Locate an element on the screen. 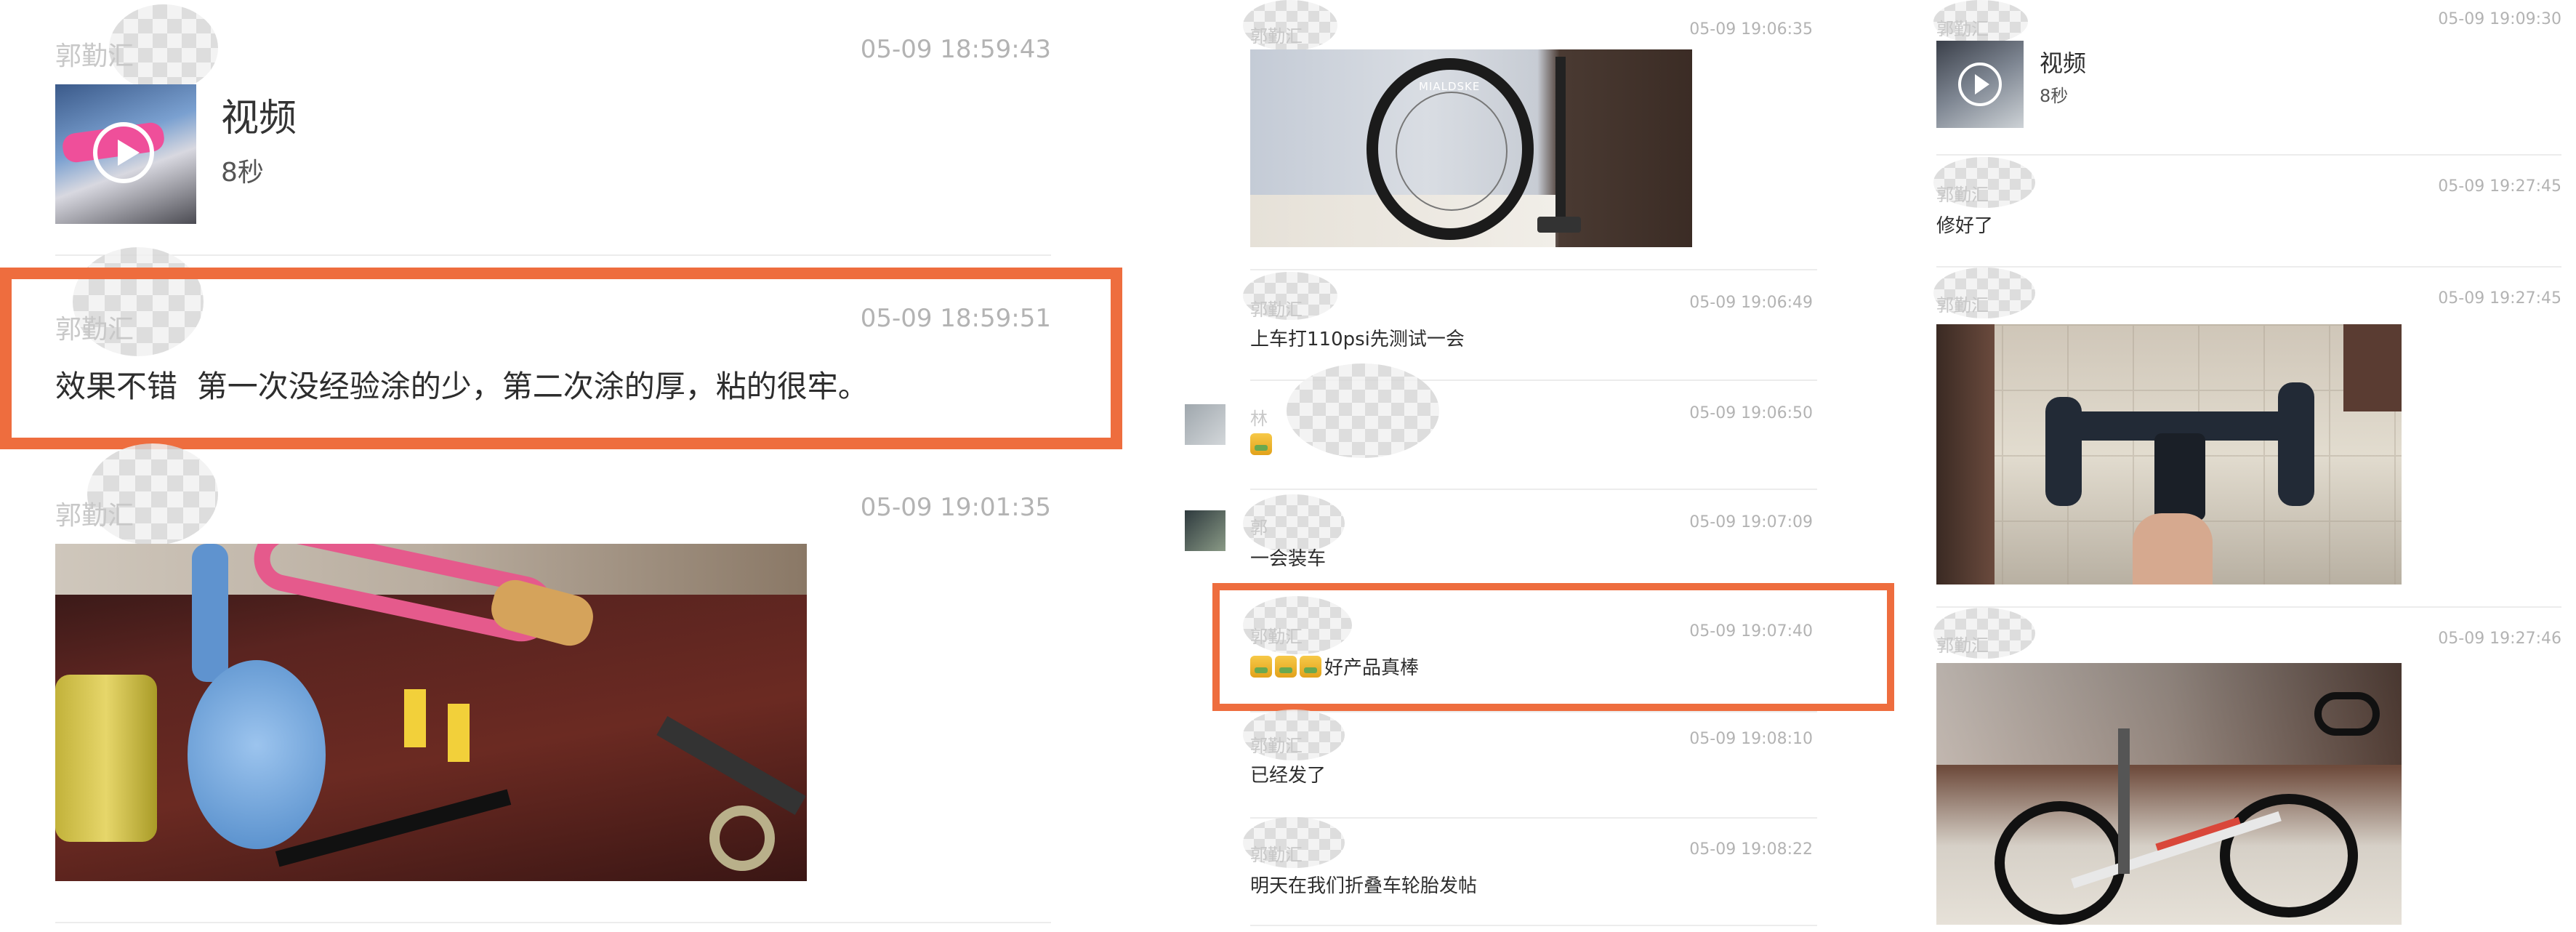  message-text: 一会装车 is located at coordinates (1288, 559).